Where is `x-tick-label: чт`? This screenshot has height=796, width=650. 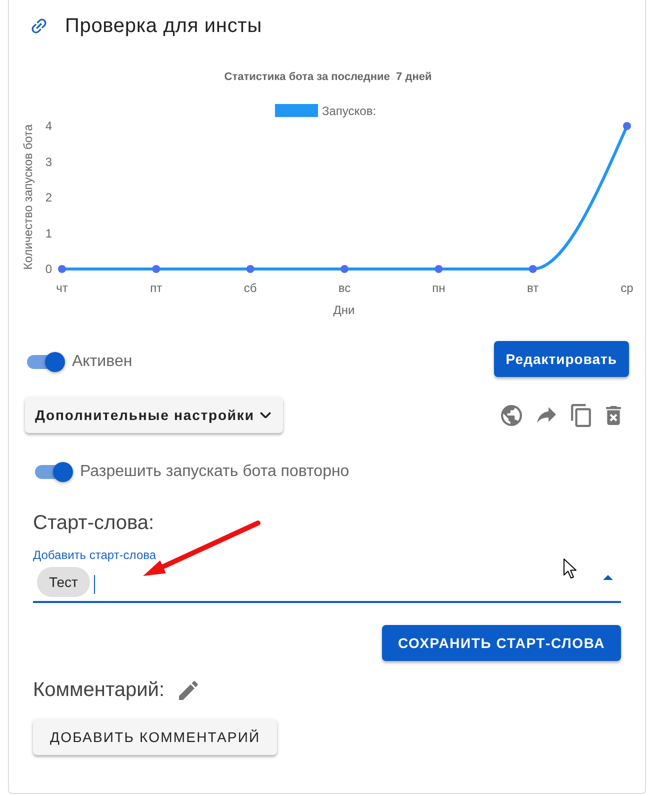 x-tick-label: чт is located at coordinates (62, 288).